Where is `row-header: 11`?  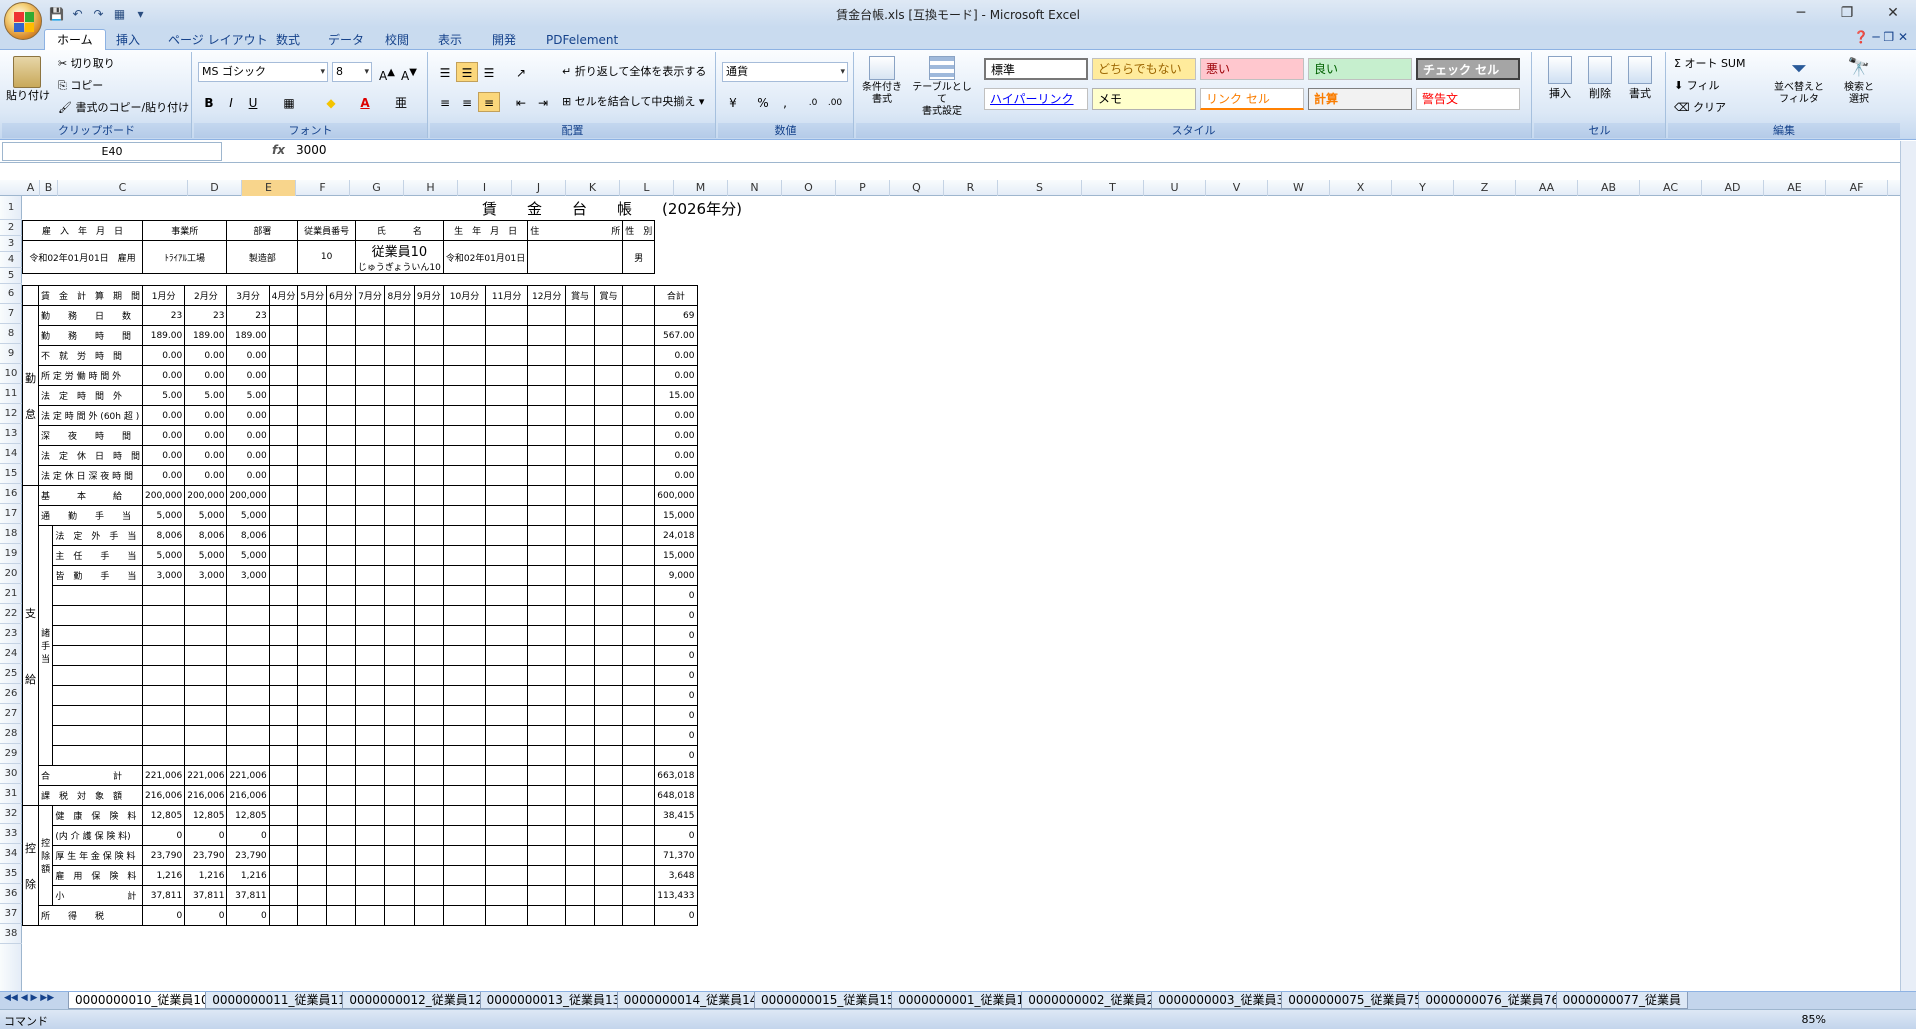 row-header: 11 is located at coordinates (11, 394).